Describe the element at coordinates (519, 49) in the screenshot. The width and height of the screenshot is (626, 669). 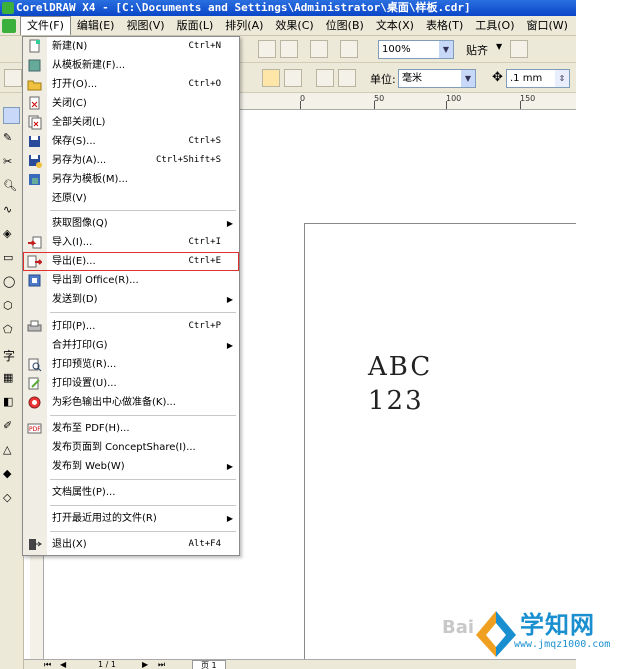
I see `options-icon` at that location.